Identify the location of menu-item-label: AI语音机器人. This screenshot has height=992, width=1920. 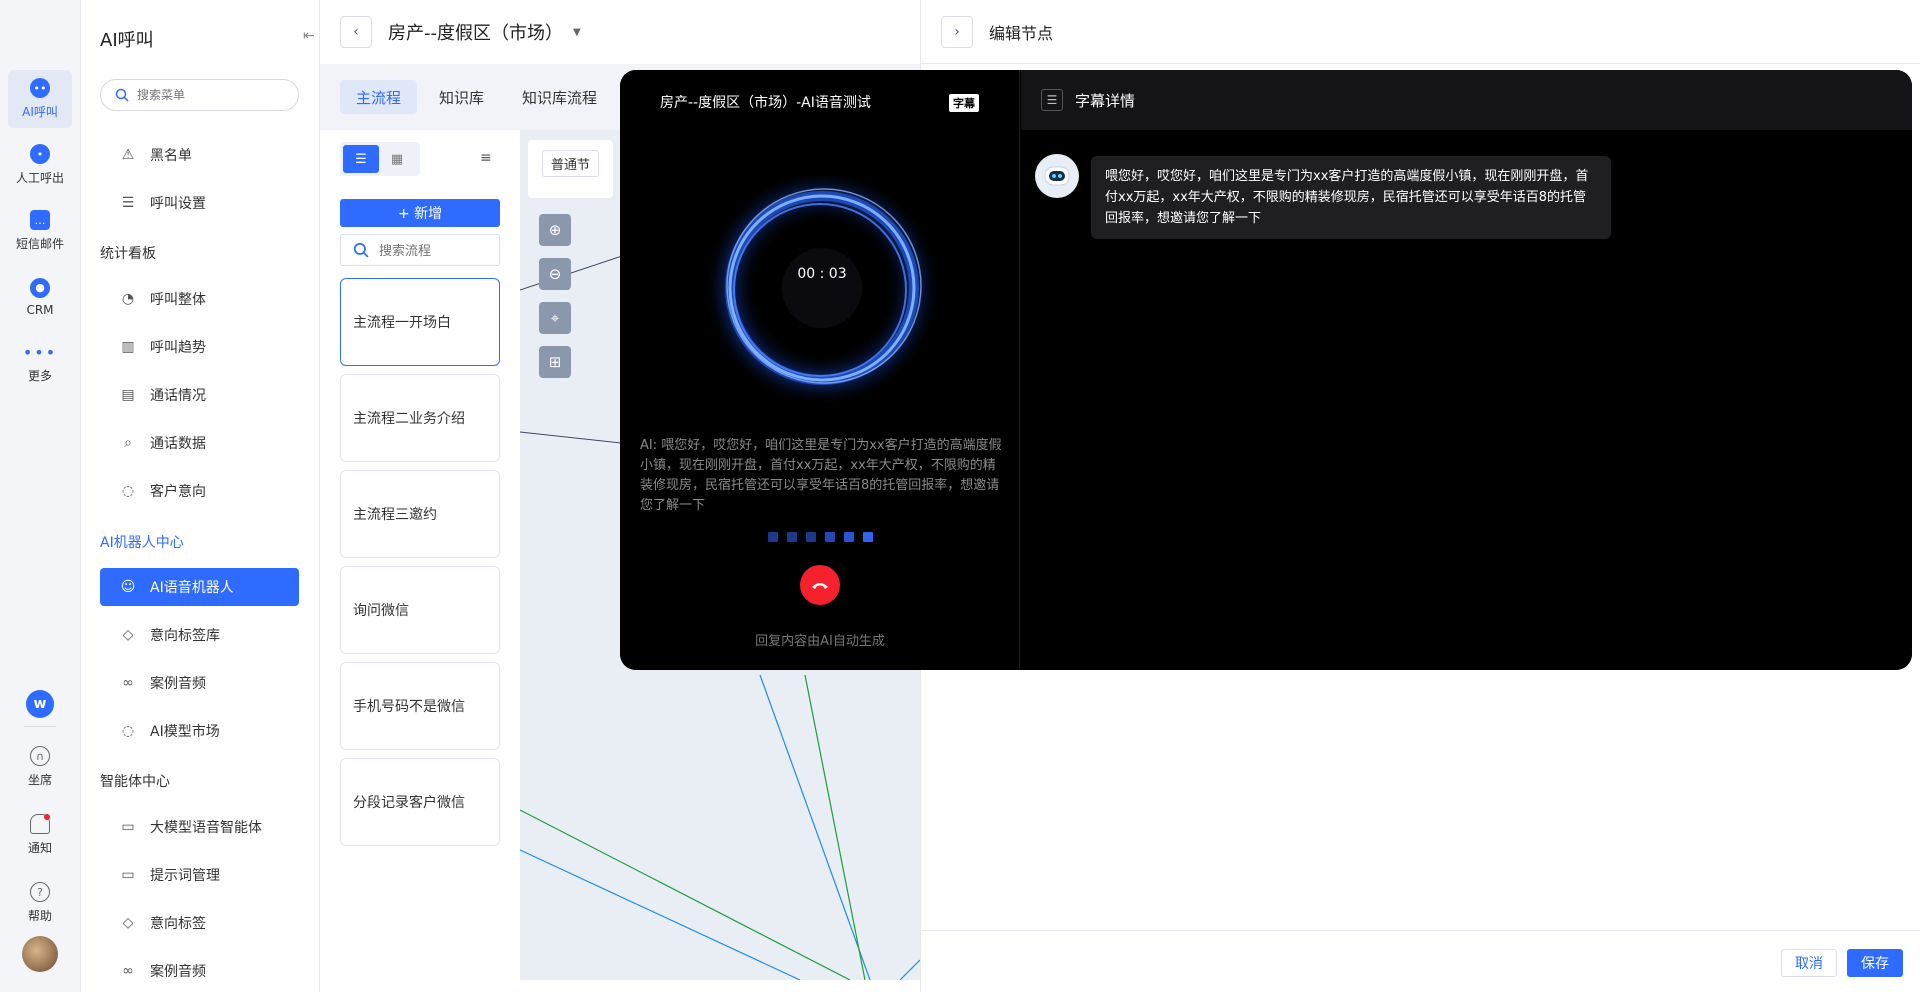
(192, 588).